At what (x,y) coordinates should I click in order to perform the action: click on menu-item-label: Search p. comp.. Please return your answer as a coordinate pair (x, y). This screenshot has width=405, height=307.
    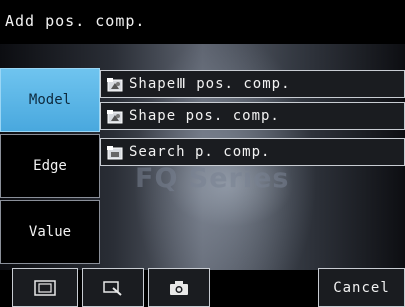
    Looking at the image, I should click on (200, 152).